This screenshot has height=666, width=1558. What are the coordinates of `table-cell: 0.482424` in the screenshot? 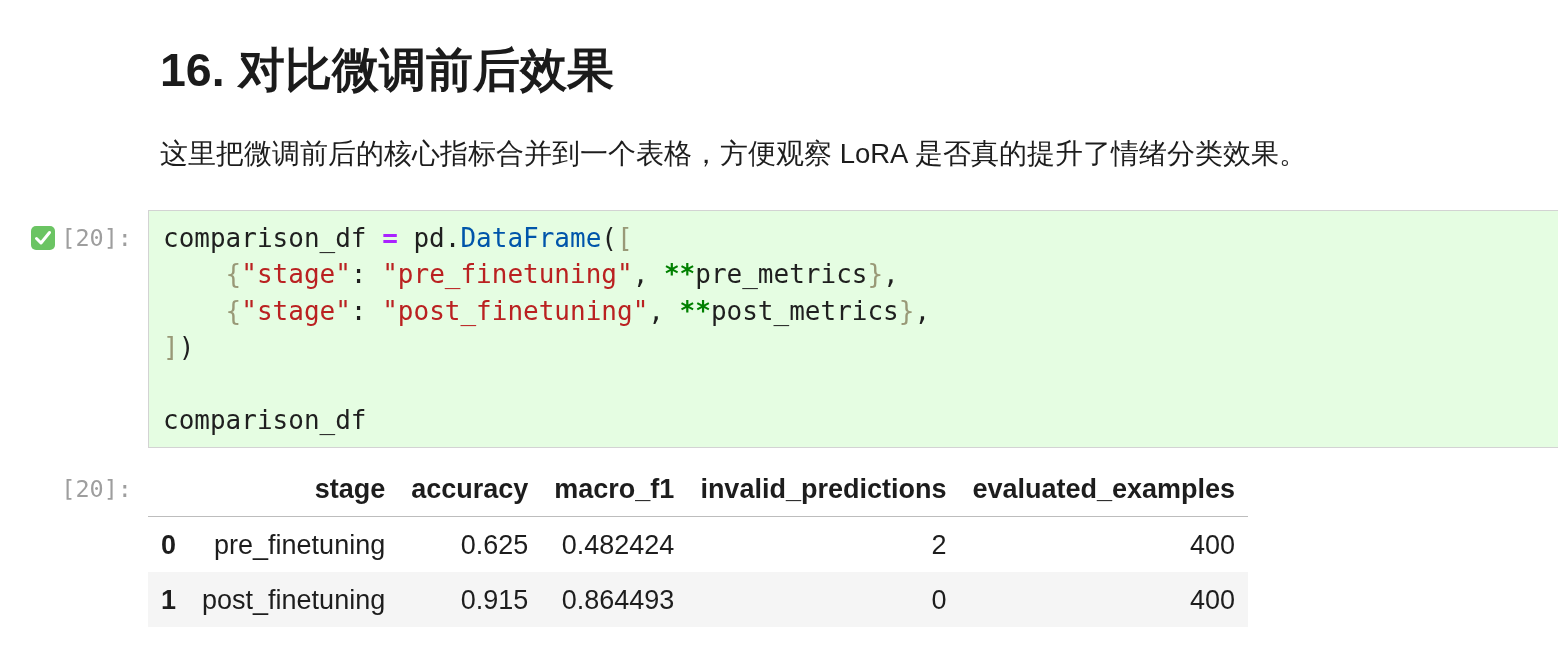 It's located at (614, 544).